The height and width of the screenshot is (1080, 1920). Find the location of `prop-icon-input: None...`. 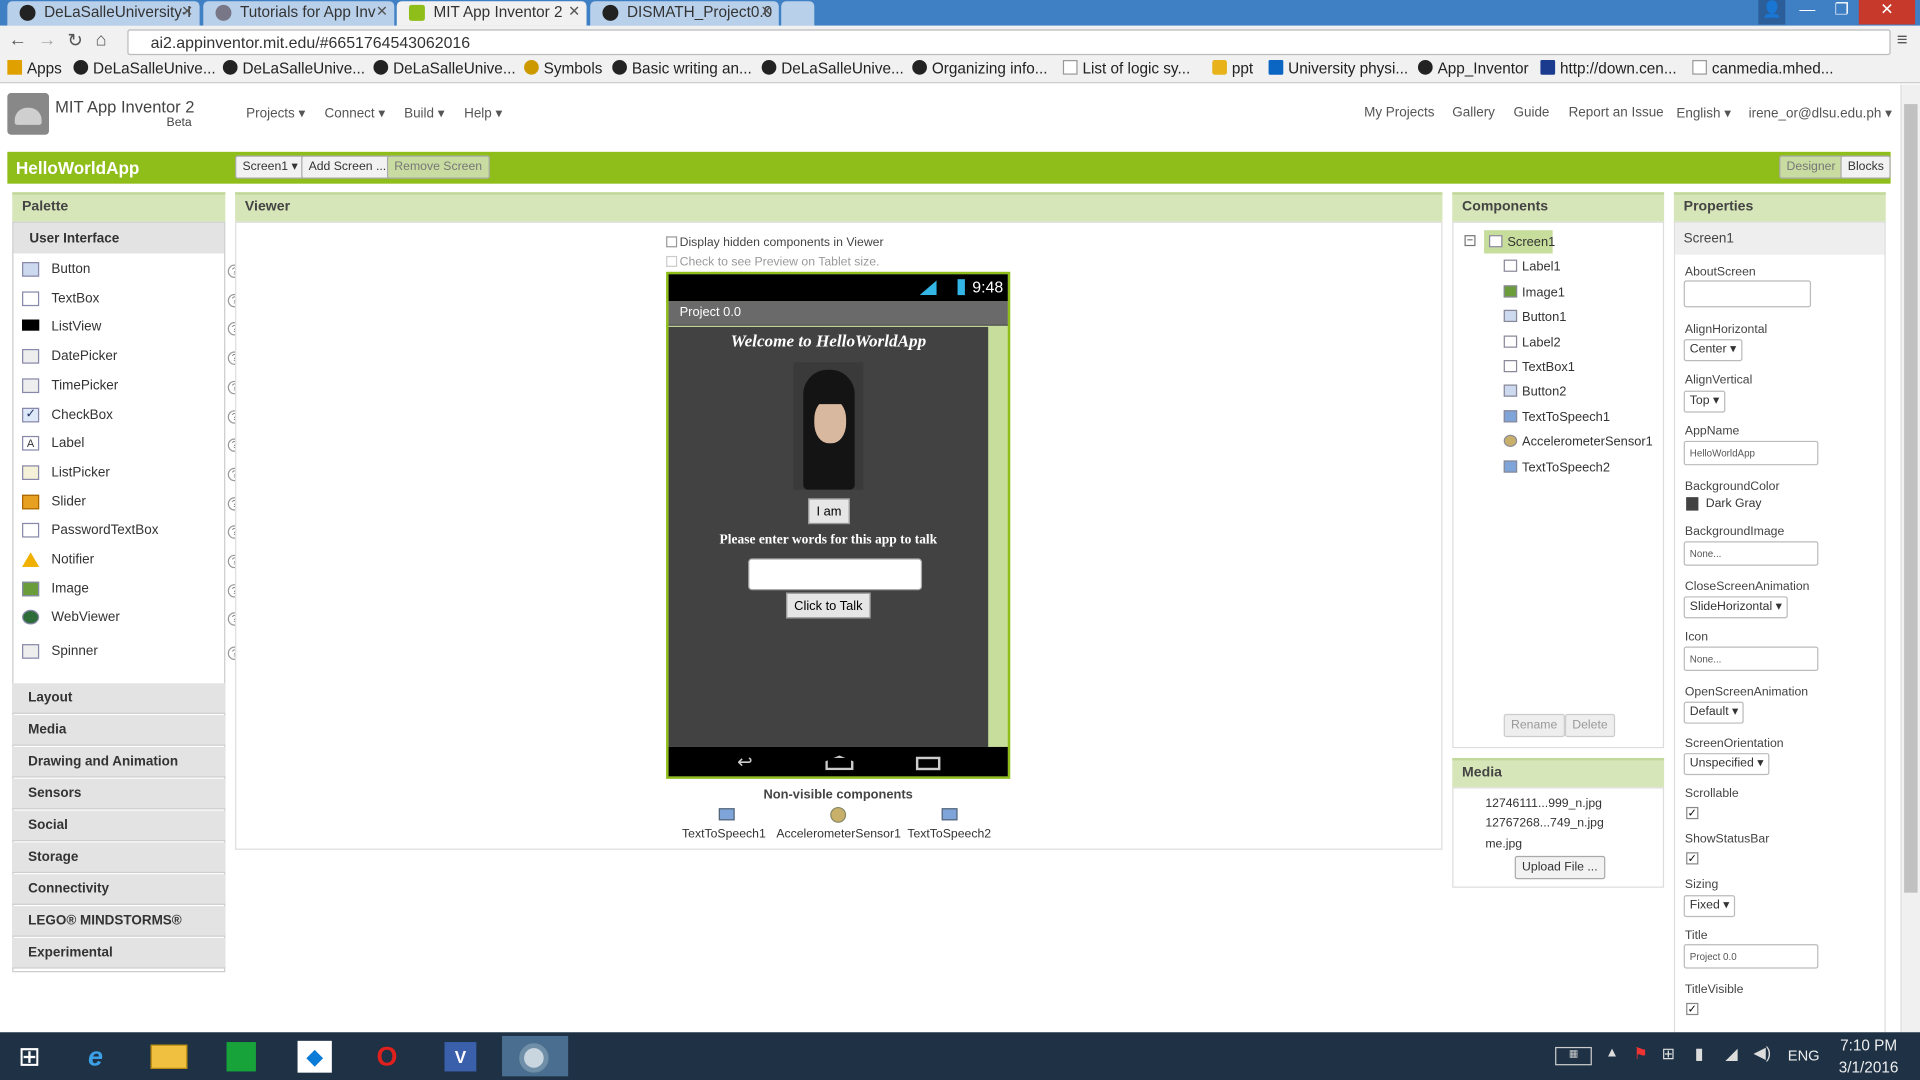

prop-icon-input: None... is located at coordinates (1751, 659).